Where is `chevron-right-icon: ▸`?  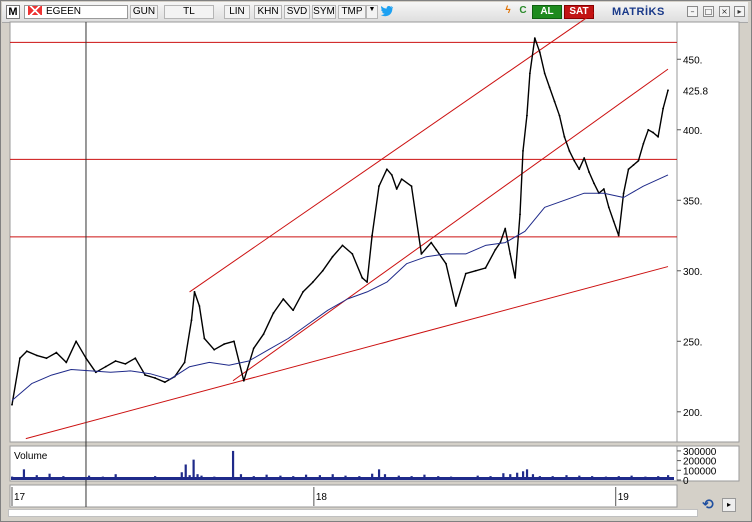 chevron-right-icon: ▸ is located at coordinates (729, 505).